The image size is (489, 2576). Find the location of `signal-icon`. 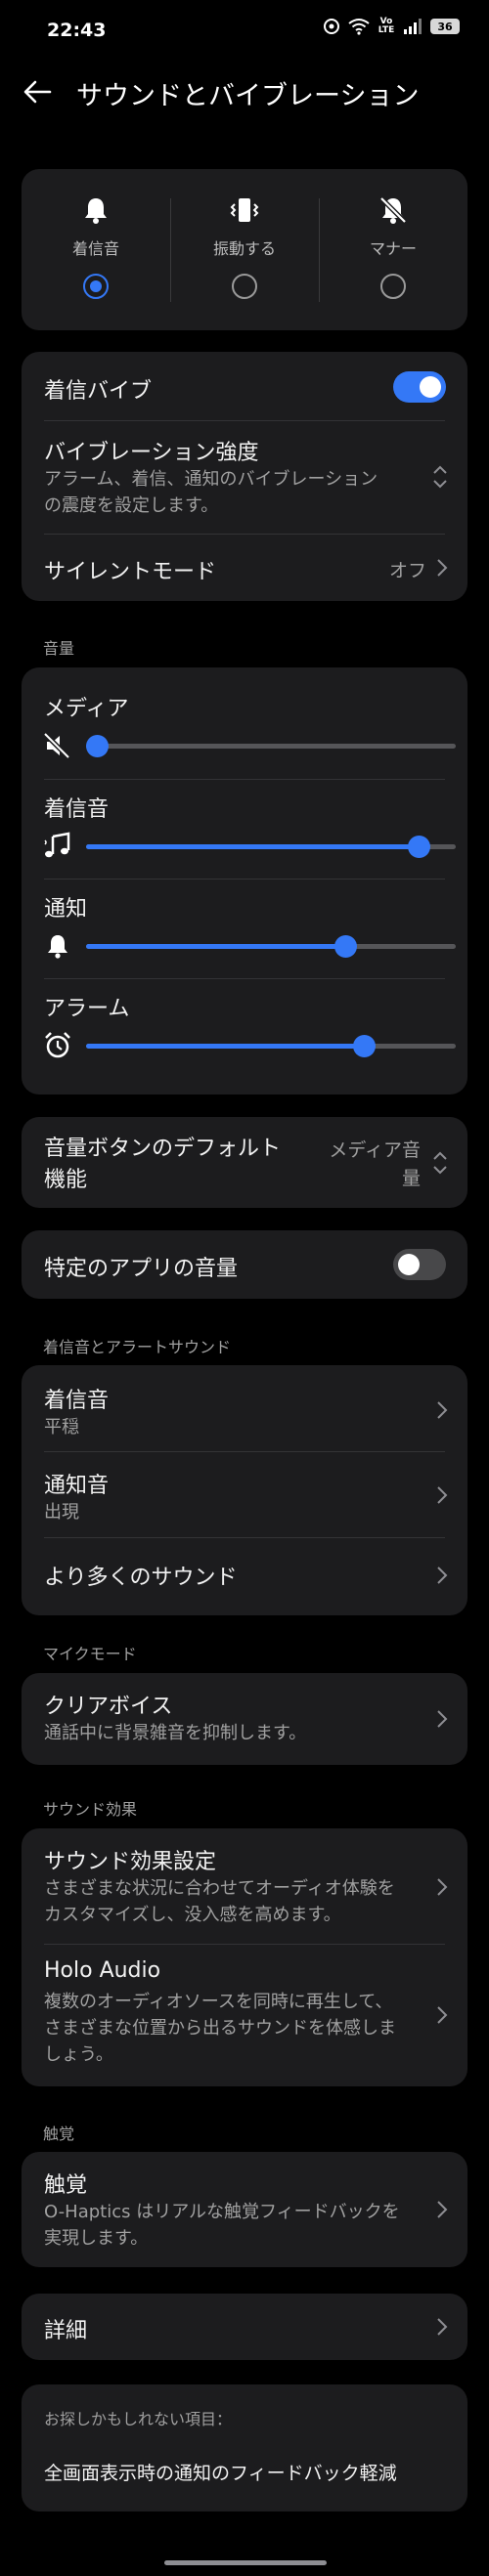

signal-icon is located at coordinates (412, 27).